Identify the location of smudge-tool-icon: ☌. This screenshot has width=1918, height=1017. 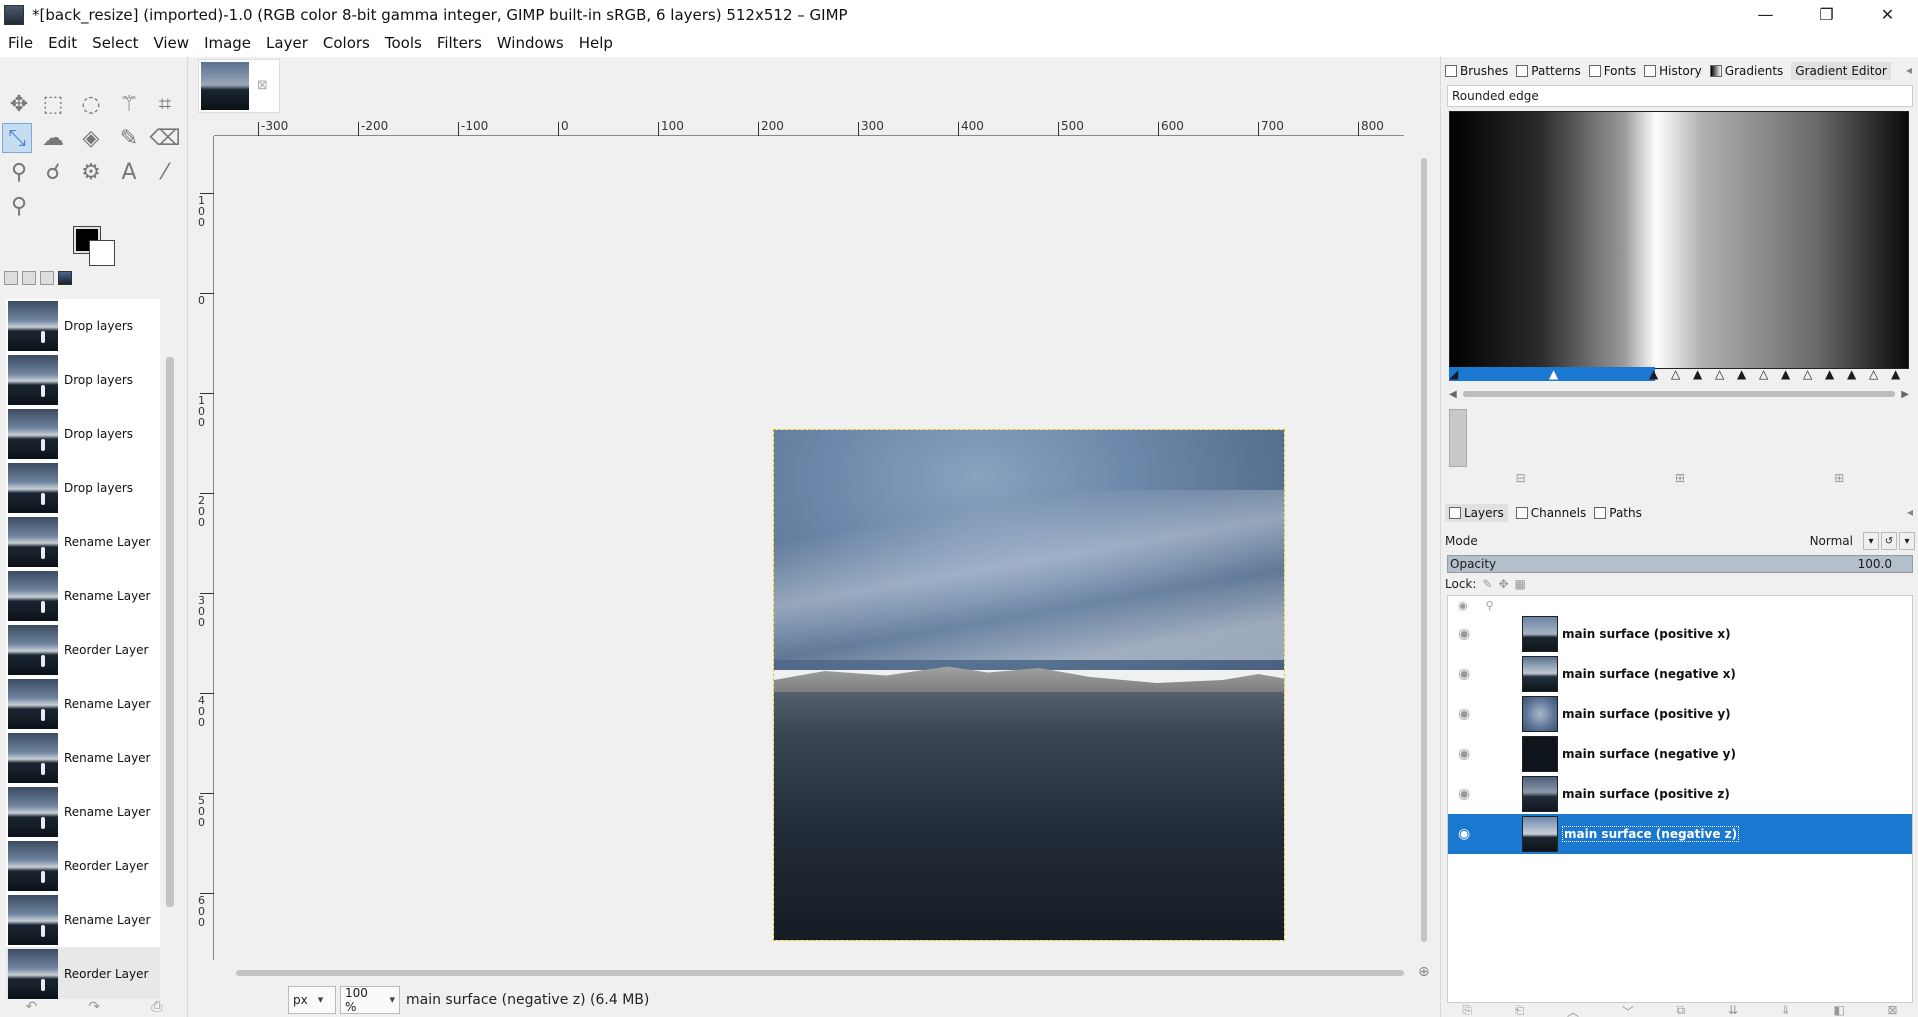
(53, 172).